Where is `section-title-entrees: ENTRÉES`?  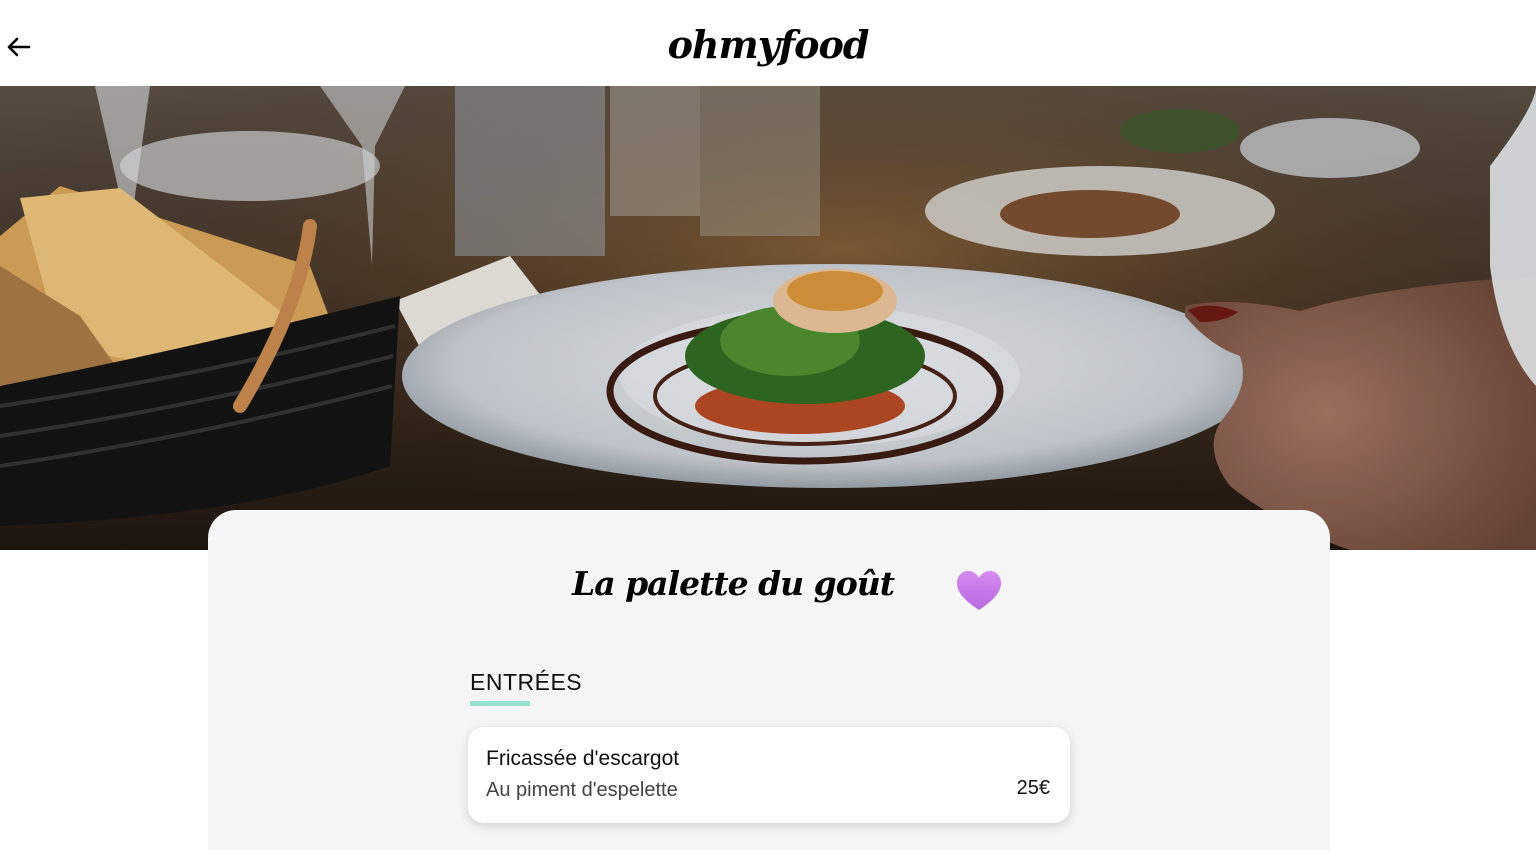
section-title-entrees: ENTRÉES is located at coordinates (526, 682).